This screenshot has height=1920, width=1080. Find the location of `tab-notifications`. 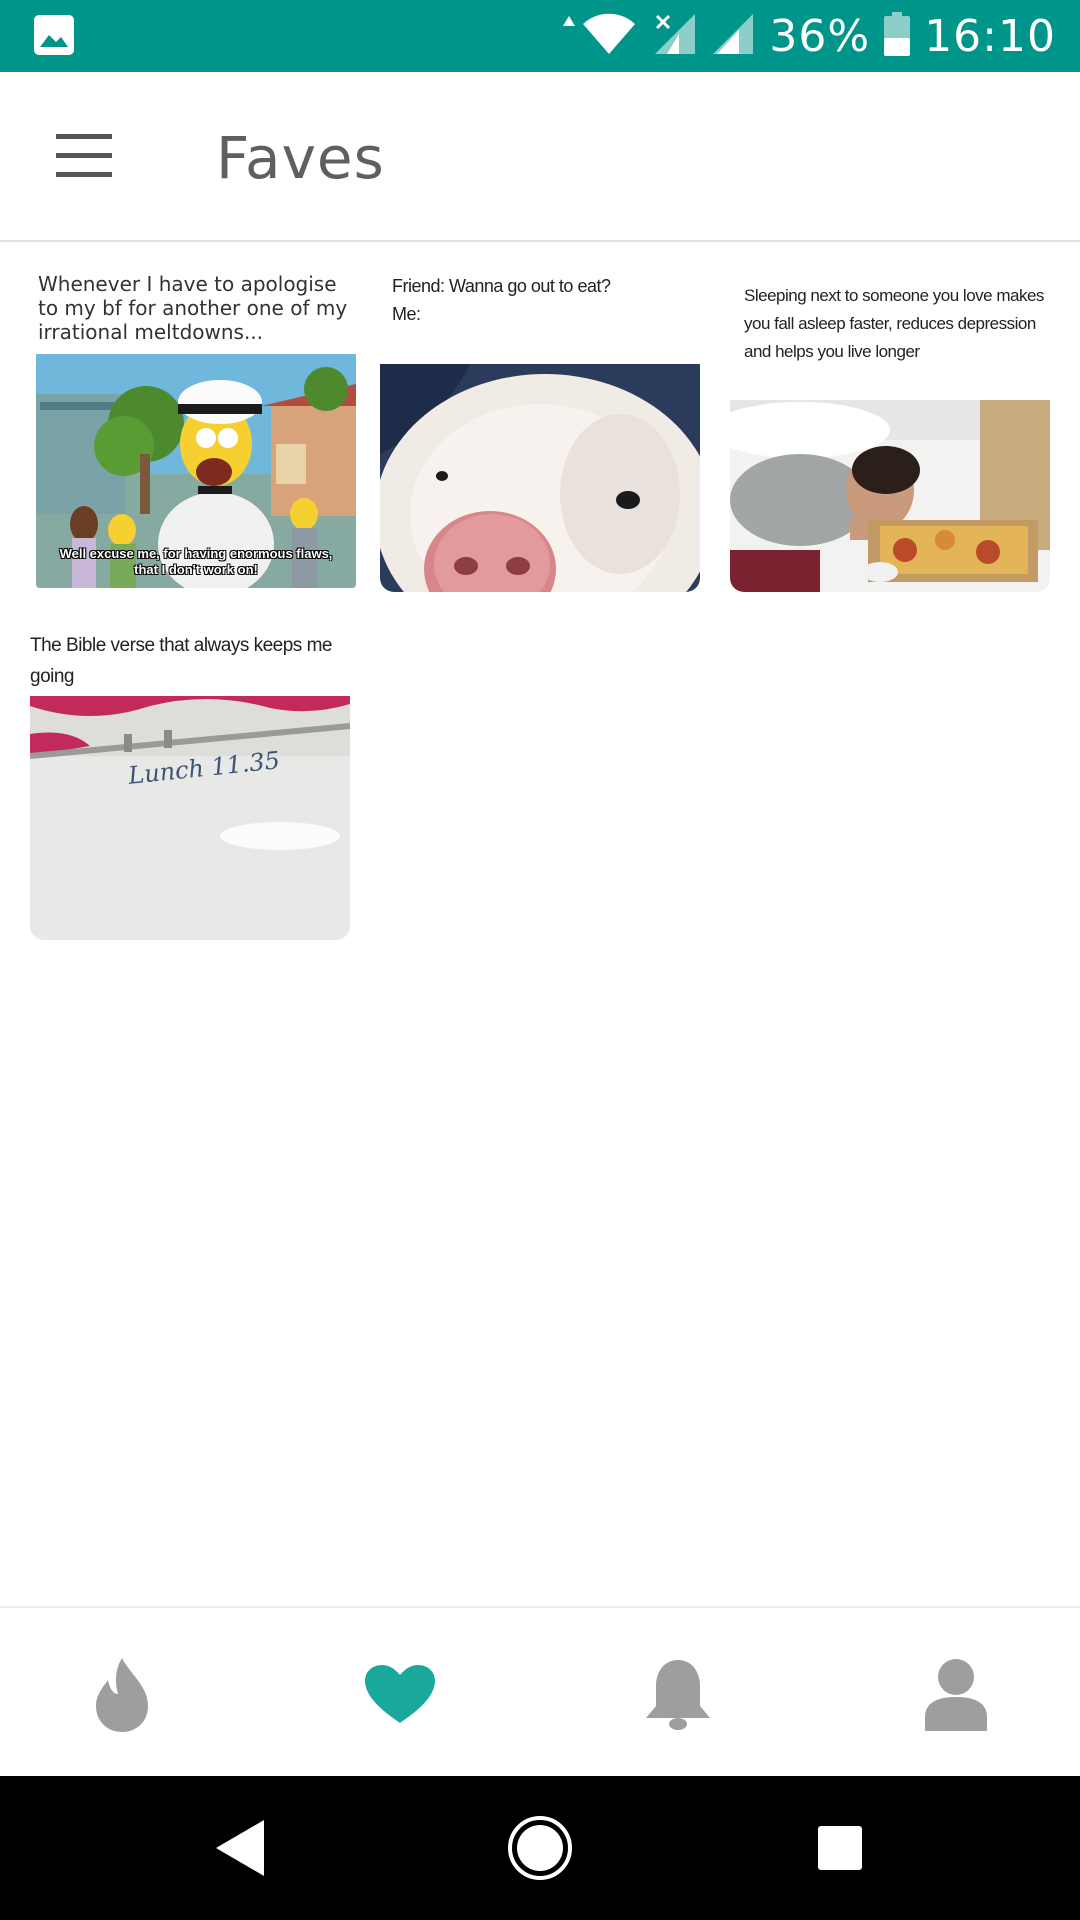

tab-notifications is located at coordinates (678, 1696).